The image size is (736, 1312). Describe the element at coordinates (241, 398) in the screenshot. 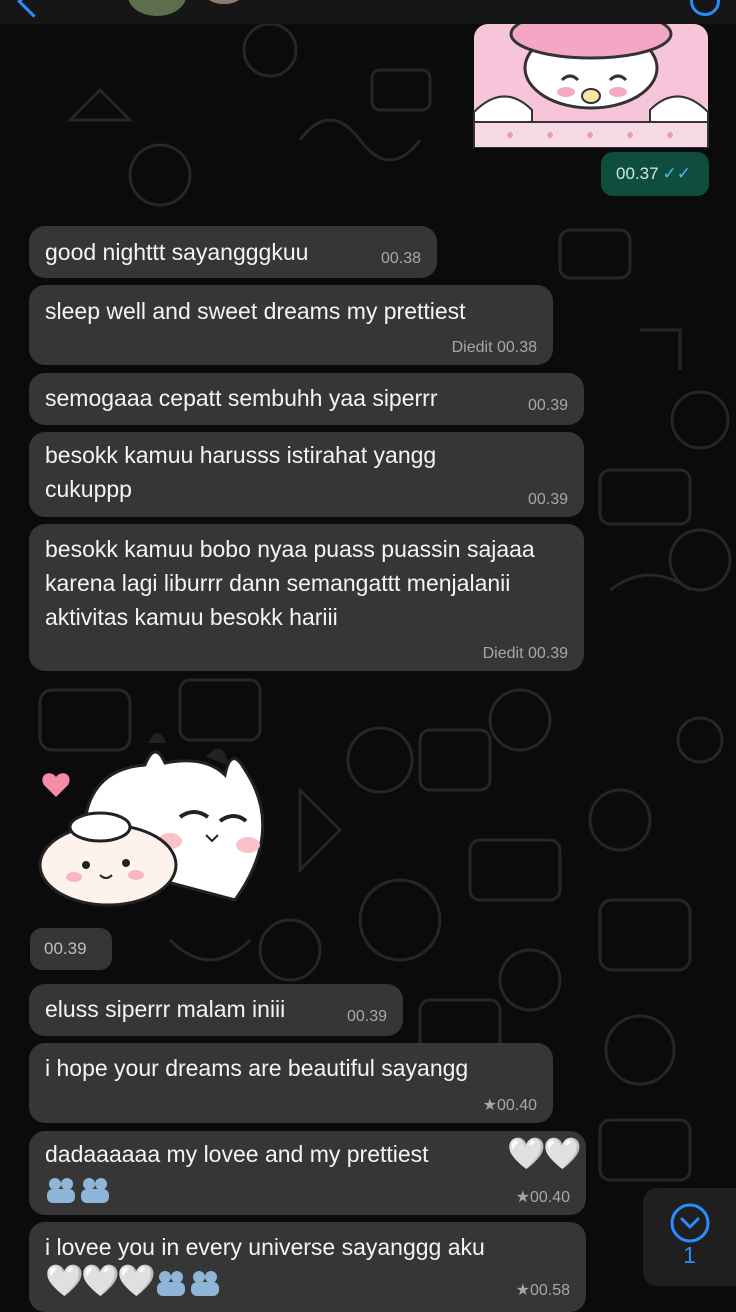

I see `message-text: semogaaa cepatt sembuhh yaa siperrr` at that location.